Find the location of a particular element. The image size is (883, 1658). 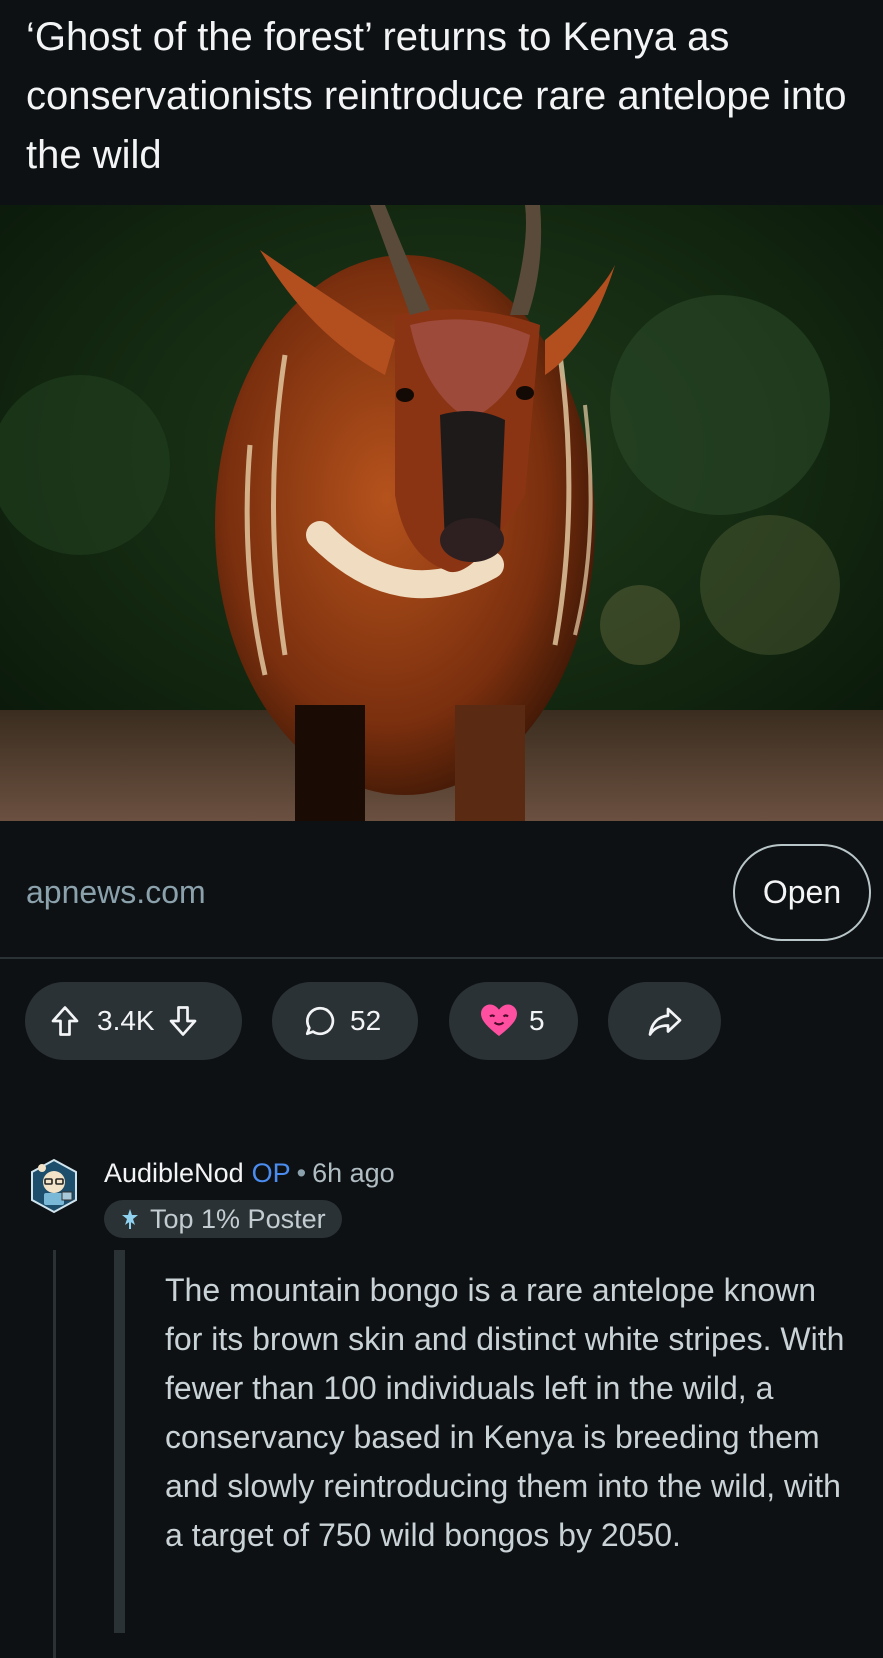

upvote-icon is located at coordinates (65, 1021).